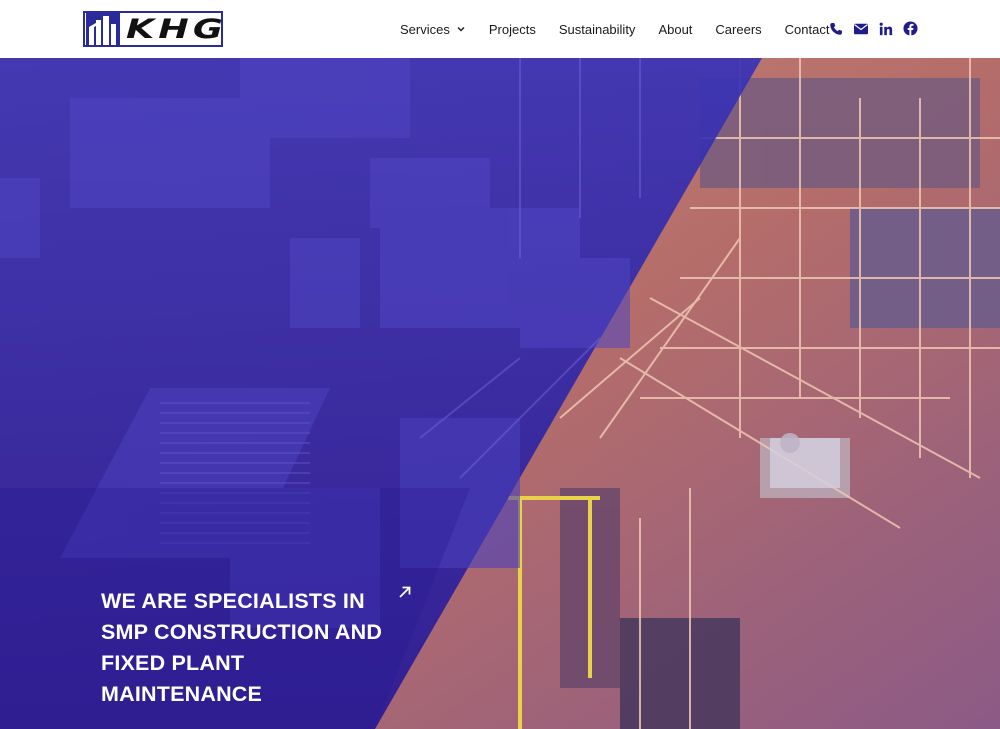 The height and width of the screenshot is (729, 1000). What do you see at coordinates (860, 28) in the screenshot?
I see `email-icon` at bounding box center [860, 28].